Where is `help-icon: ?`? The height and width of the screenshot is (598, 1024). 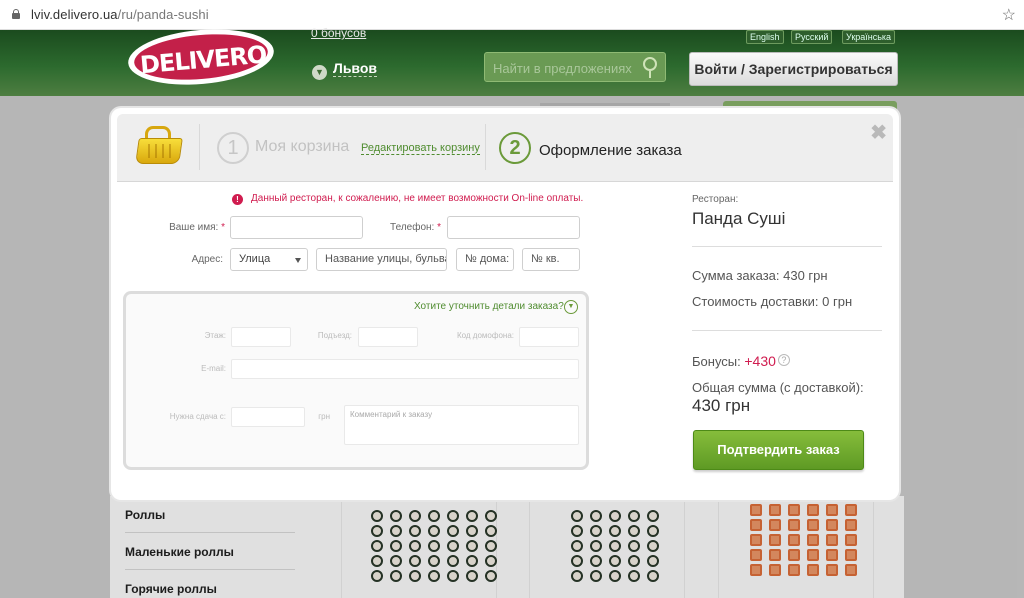
help-icon: ? is located at coordinates (783, 360).